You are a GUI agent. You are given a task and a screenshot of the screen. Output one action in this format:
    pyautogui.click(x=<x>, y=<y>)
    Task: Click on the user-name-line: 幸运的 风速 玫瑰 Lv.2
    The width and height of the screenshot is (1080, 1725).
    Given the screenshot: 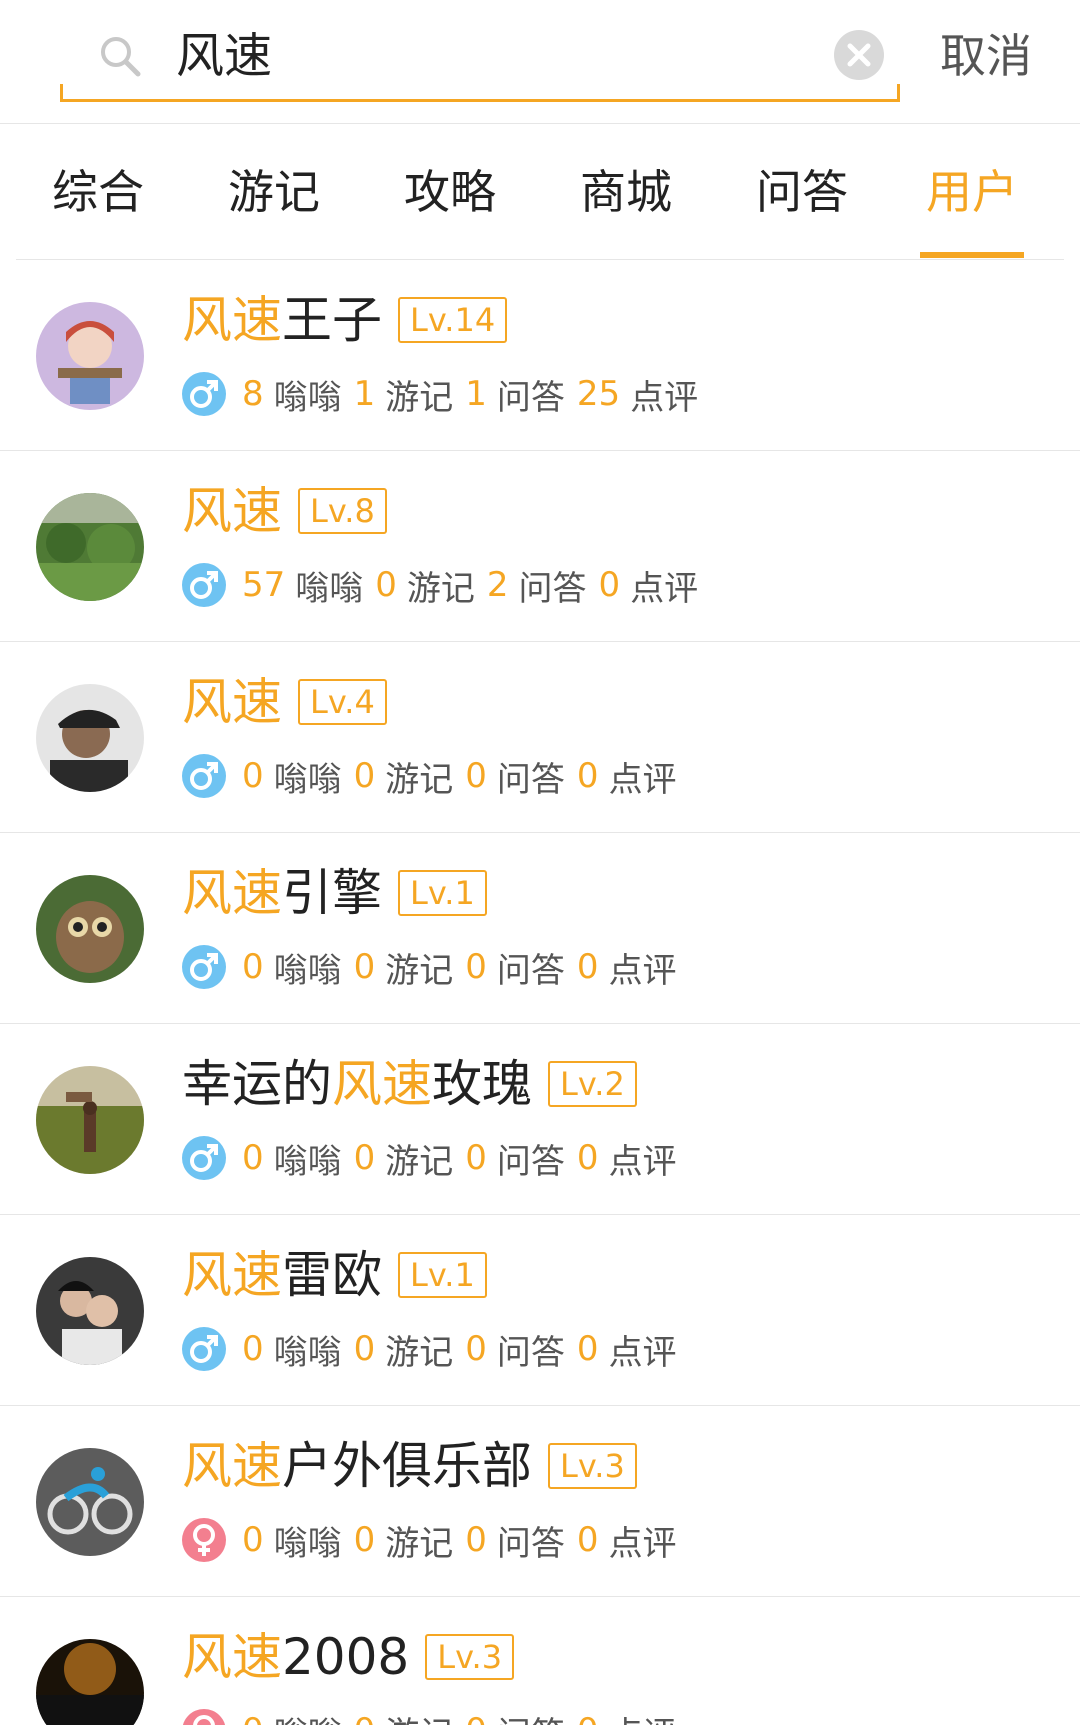 What is the action you would take?
    pyautogui.click(x=409, y=1084)
    